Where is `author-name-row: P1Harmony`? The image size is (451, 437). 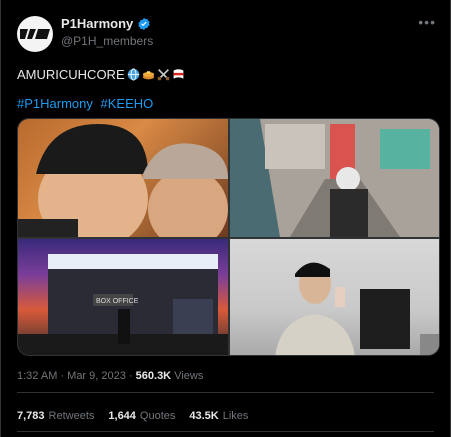
author-name-row: P1Harmony is located at coordinates (106, 23).